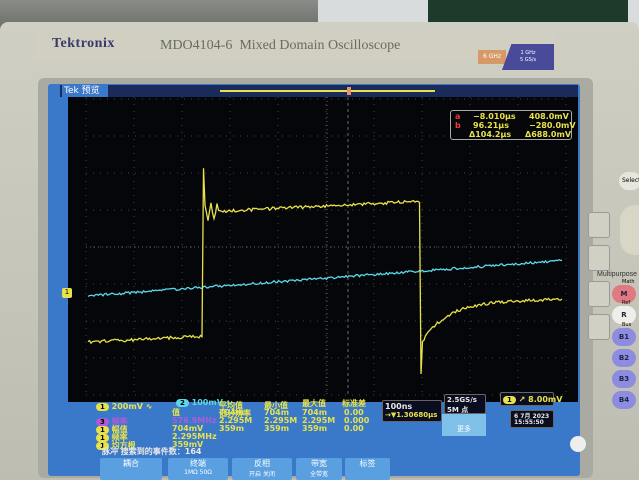  I want to click on bus-button-b1: B1, so click(624, 337).